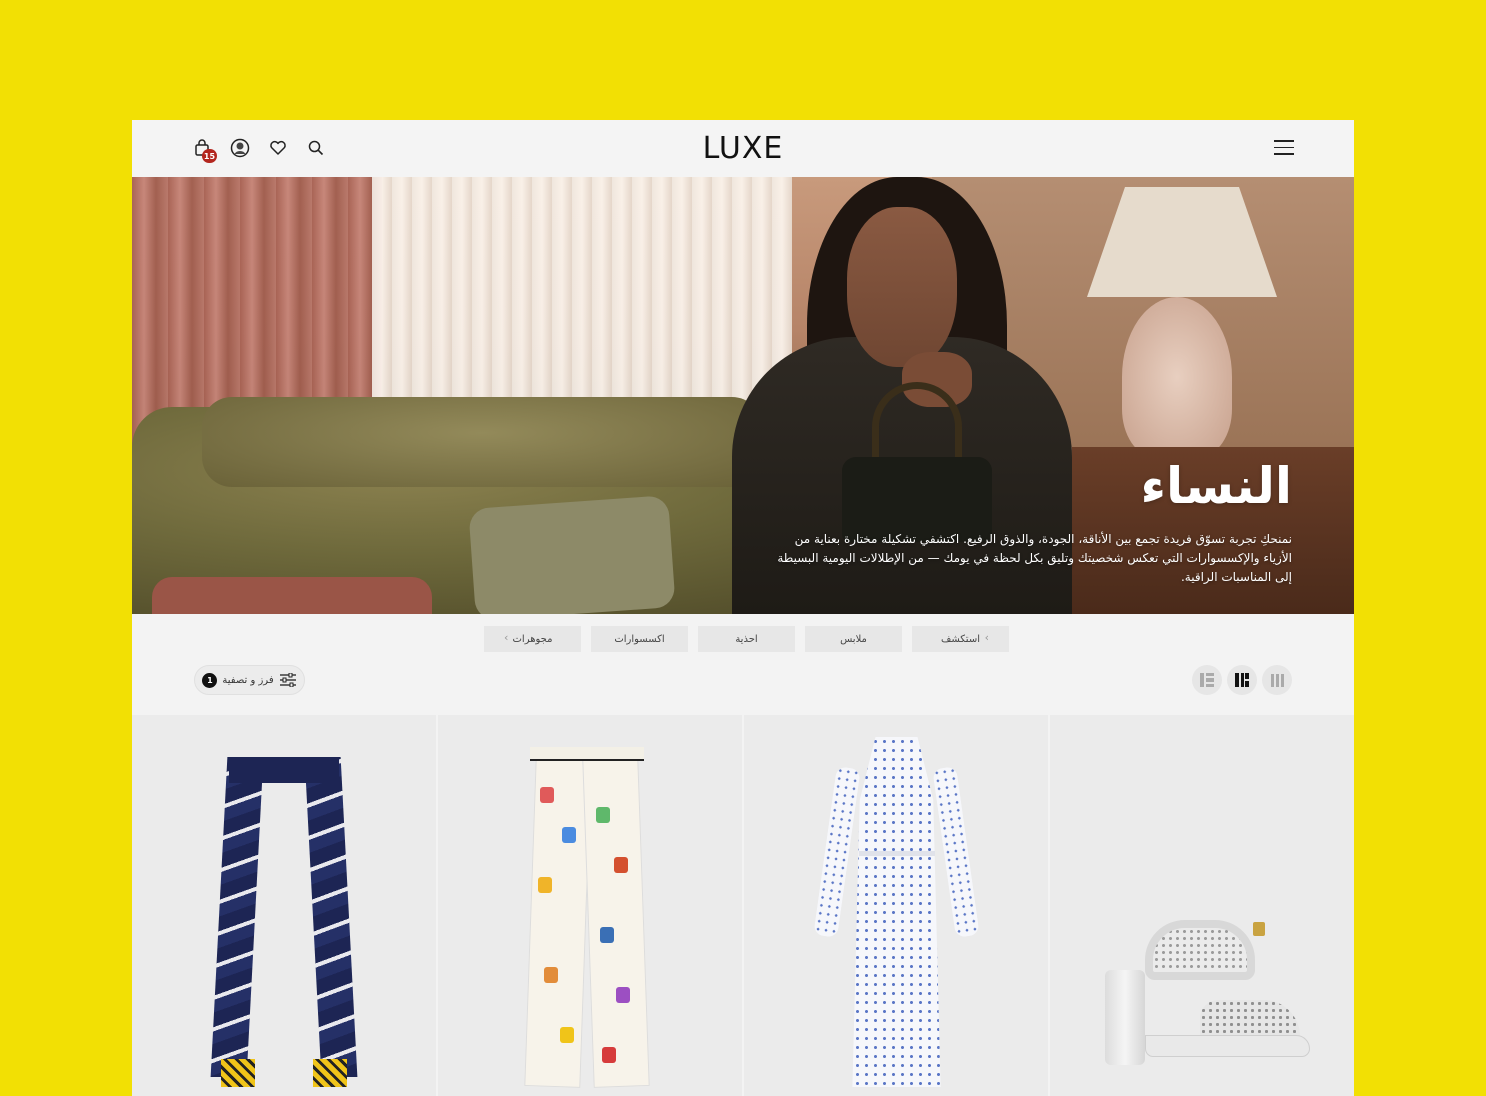  I want to click on category-tabs: ‹ مجوهرات اكسسوارات احذية ملابس استكشف ‹, so click(746, 639).